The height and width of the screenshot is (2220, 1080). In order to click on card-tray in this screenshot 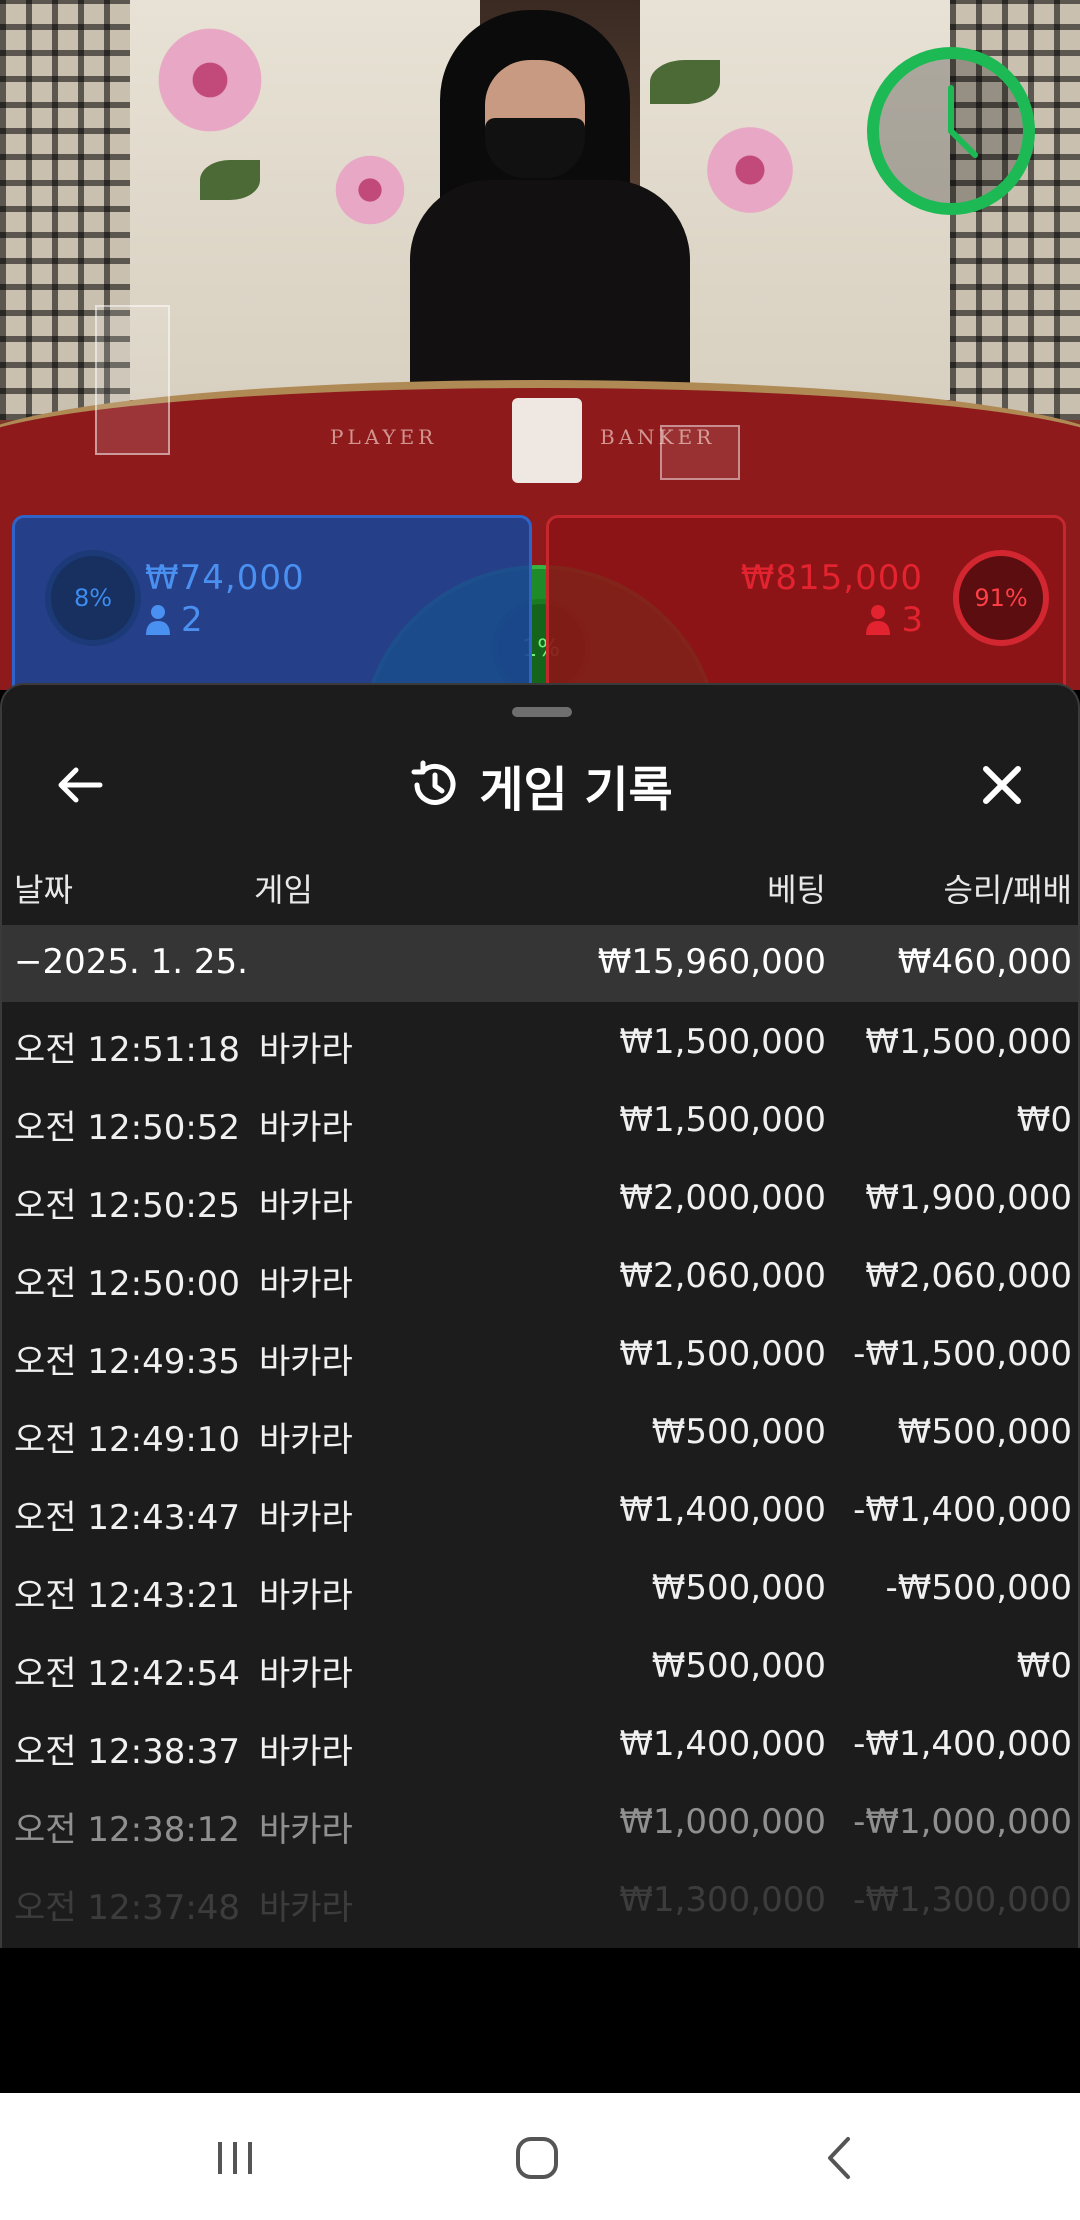, I will do `click(132, 380)`.